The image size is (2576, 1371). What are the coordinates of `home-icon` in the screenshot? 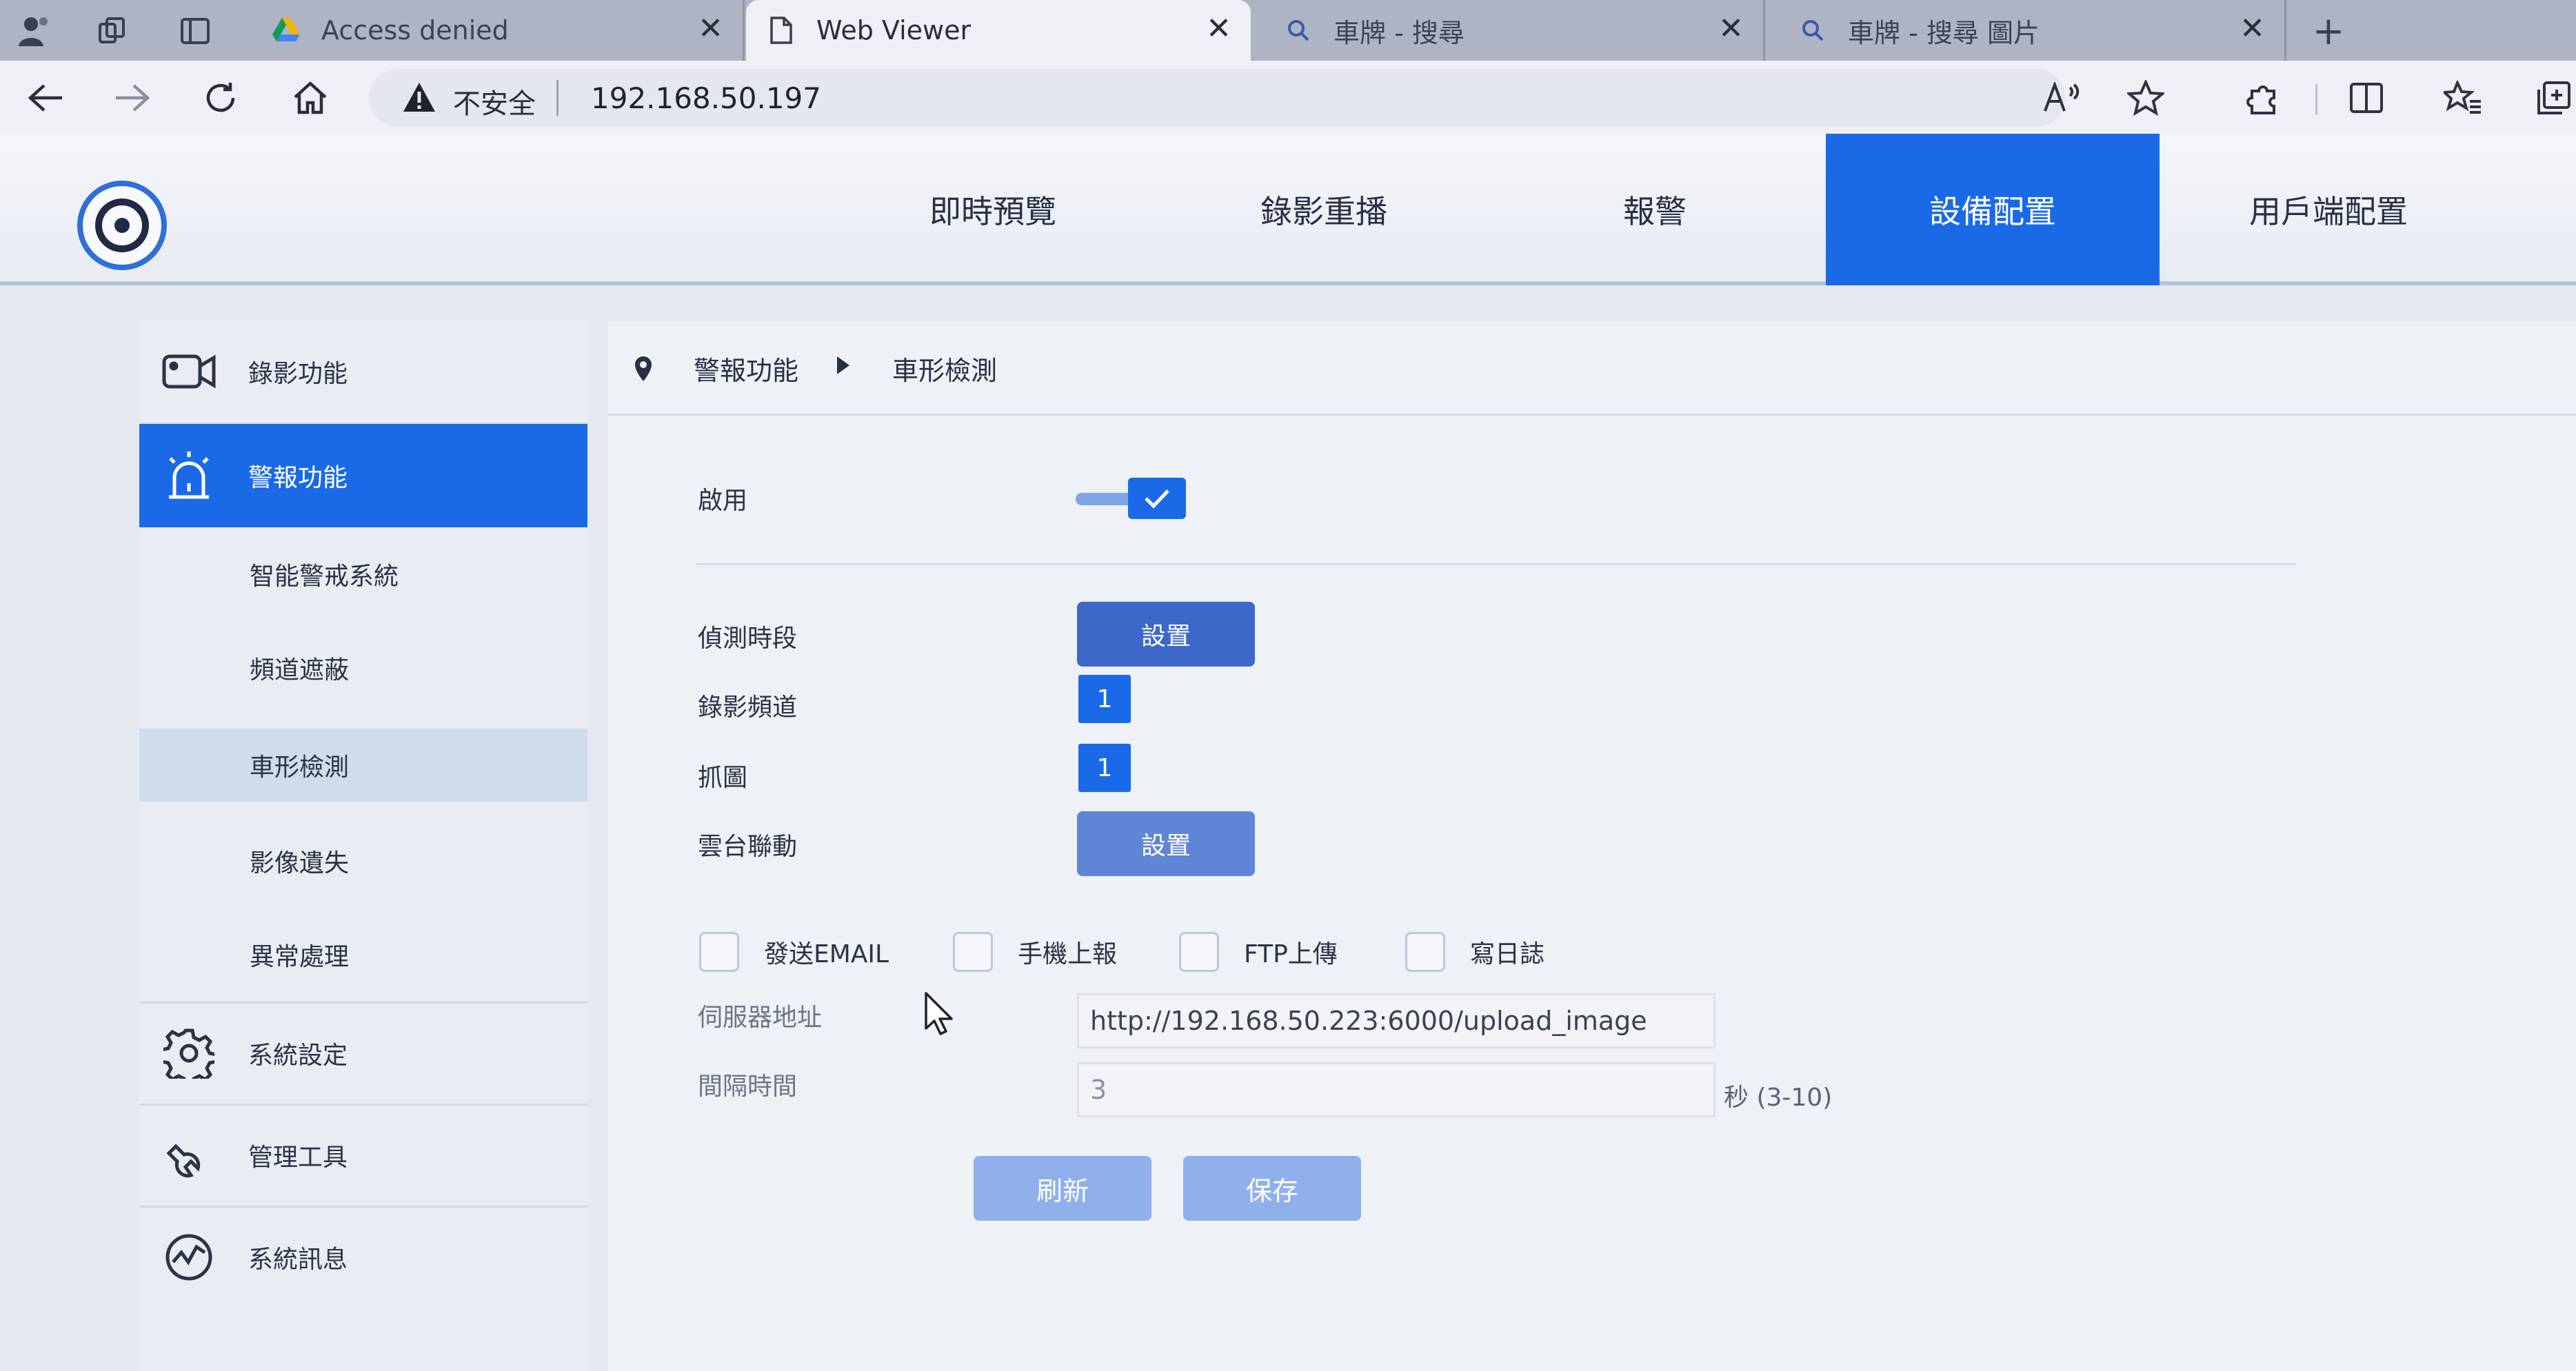 It's located at (310, 98).